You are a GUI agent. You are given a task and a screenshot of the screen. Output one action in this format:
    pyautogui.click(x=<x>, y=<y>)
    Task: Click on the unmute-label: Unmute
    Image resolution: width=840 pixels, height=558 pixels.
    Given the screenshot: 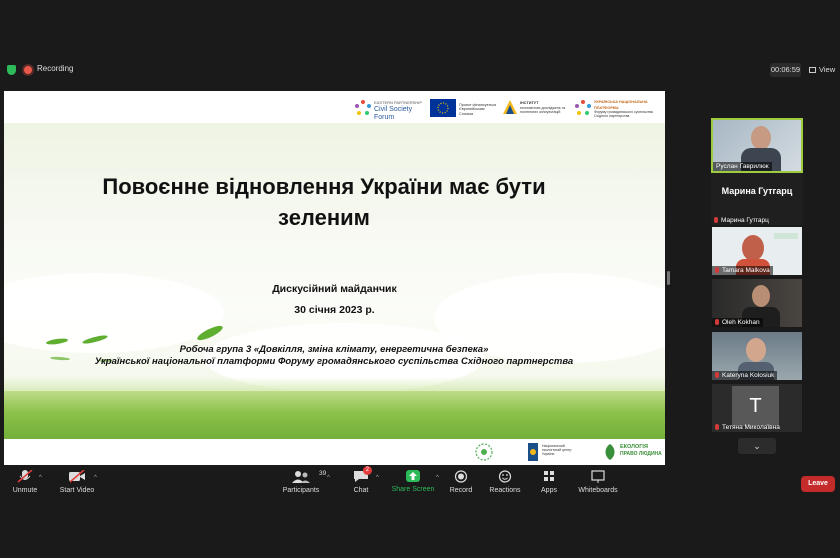 What is the action you would take?
    pyautogui.click(x=25, y=490)
    